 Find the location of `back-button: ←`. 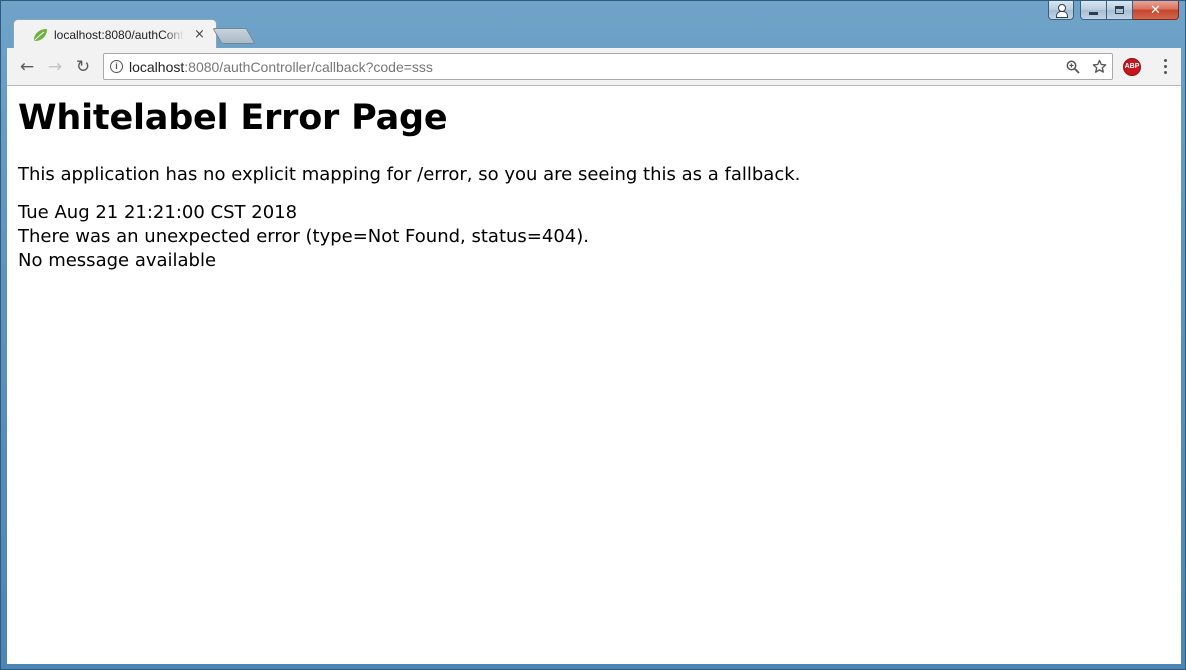

back-button: ← is located at coordinates (27, 67).